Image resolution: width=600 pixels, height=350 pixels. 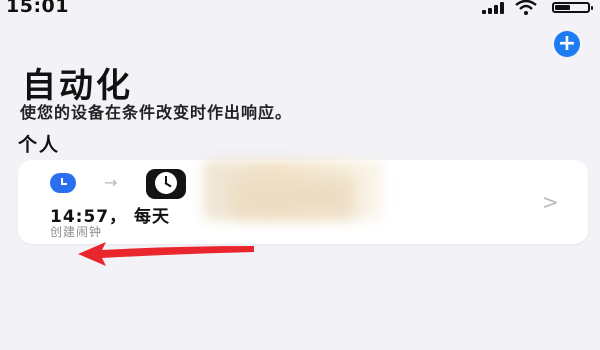 I want to click on blurred-region-inner, so click(x=293, y=197).